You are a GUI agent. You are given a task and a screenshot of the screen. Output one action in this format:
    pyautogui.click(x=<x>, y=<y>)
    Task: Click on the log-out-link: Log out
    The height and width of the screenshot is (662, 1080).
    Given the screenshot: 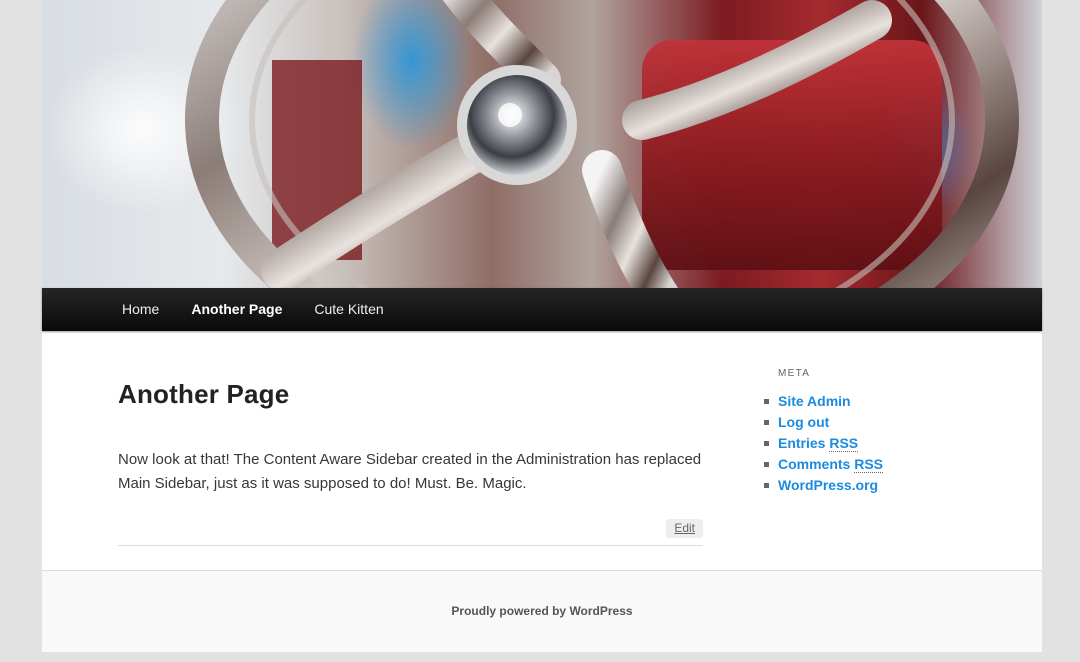 What is the action you would take?
    pyautogui.click(x=803, y=422)
    